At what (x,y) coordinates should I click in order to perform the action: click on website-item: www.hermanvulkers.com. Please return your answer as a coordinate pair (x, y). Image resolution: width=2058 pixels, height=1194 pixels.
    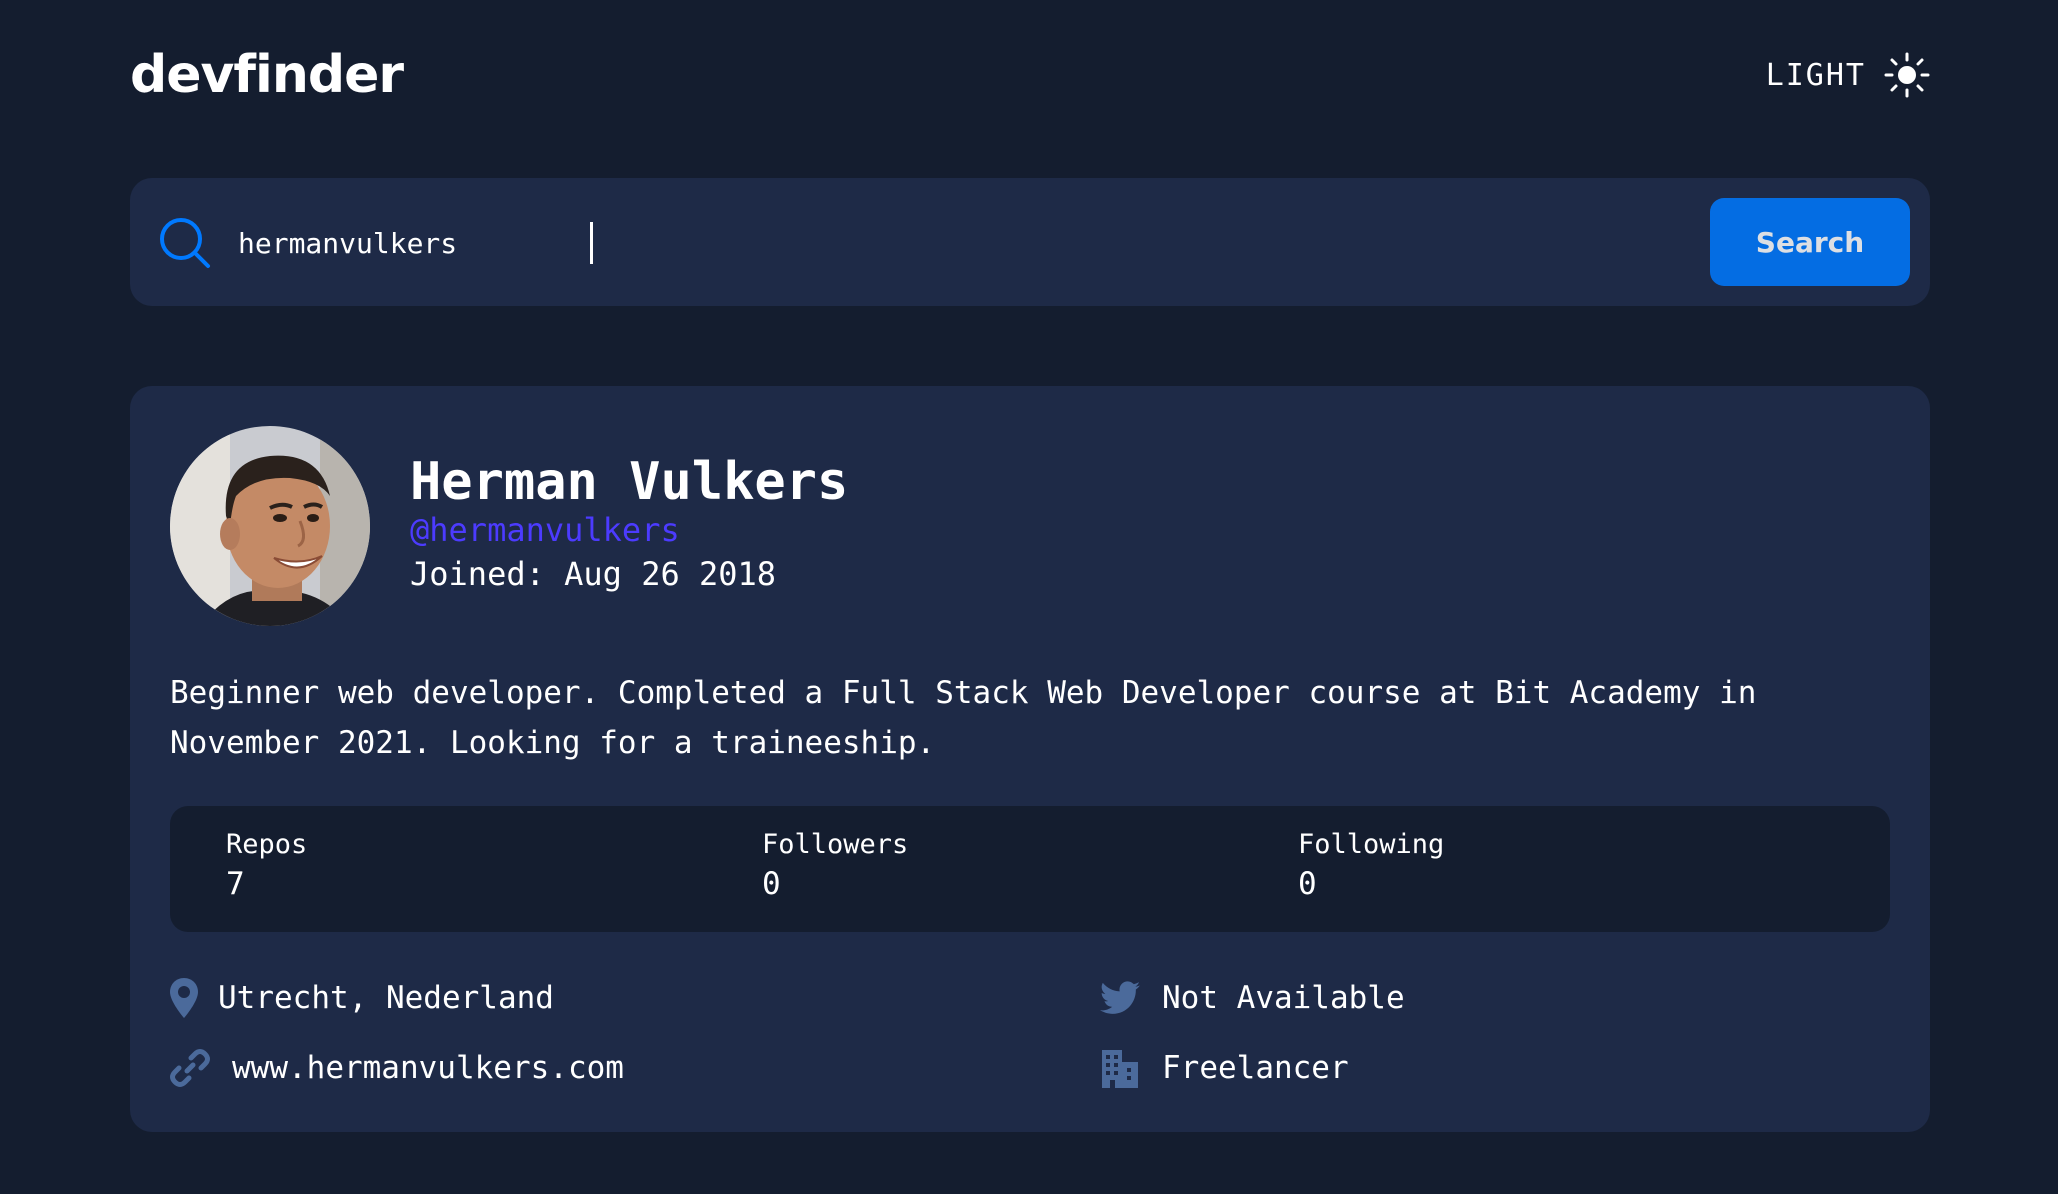
    Looking at the image, I should click on (397, 1068).